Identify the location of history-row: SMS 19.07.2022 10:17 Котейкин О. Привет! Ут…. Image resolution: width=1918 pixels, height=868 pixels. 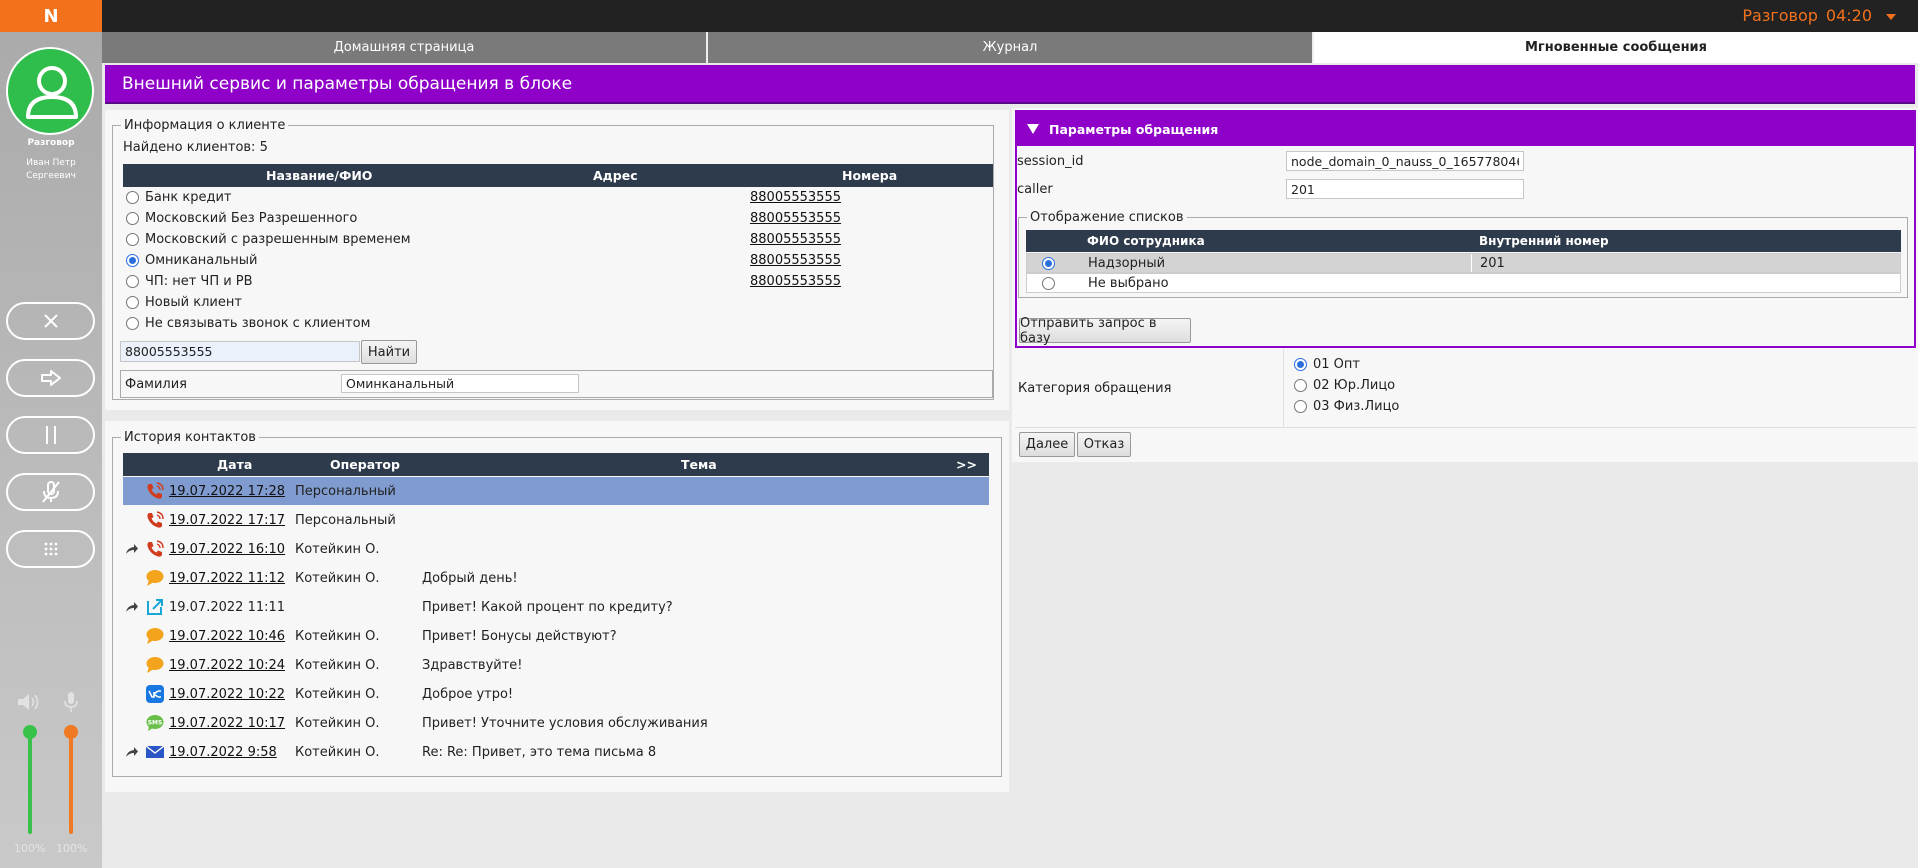
(556, 723).